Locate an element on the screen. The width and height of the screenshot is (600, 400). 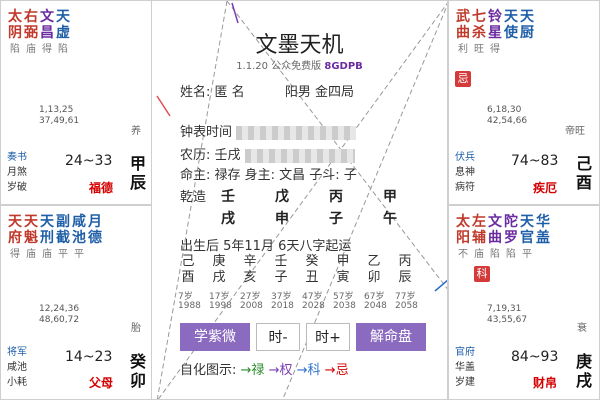
minor-star-1: 将军 is located at coordinates (17, 352).